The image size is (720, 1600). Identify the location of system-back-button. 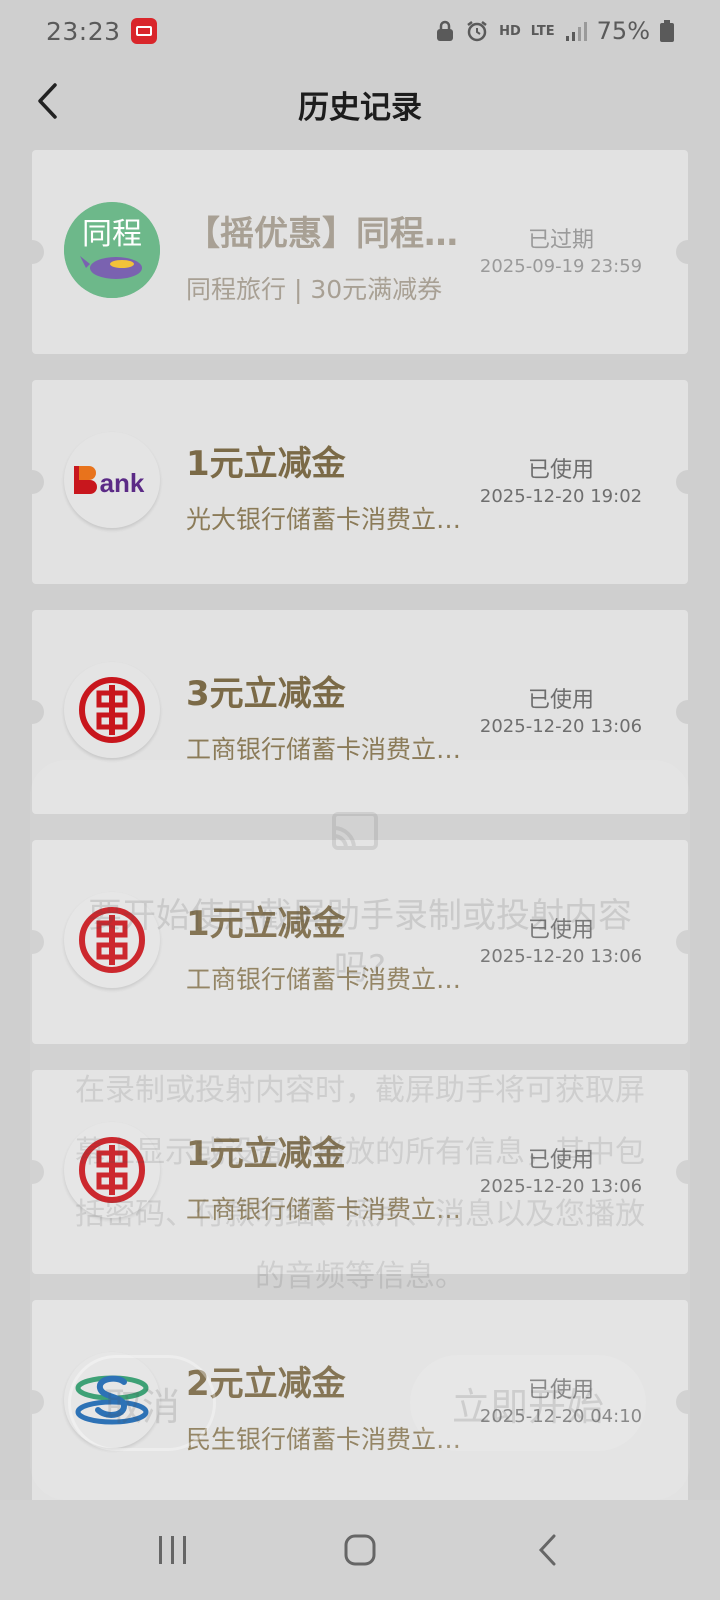
(547, 1550).